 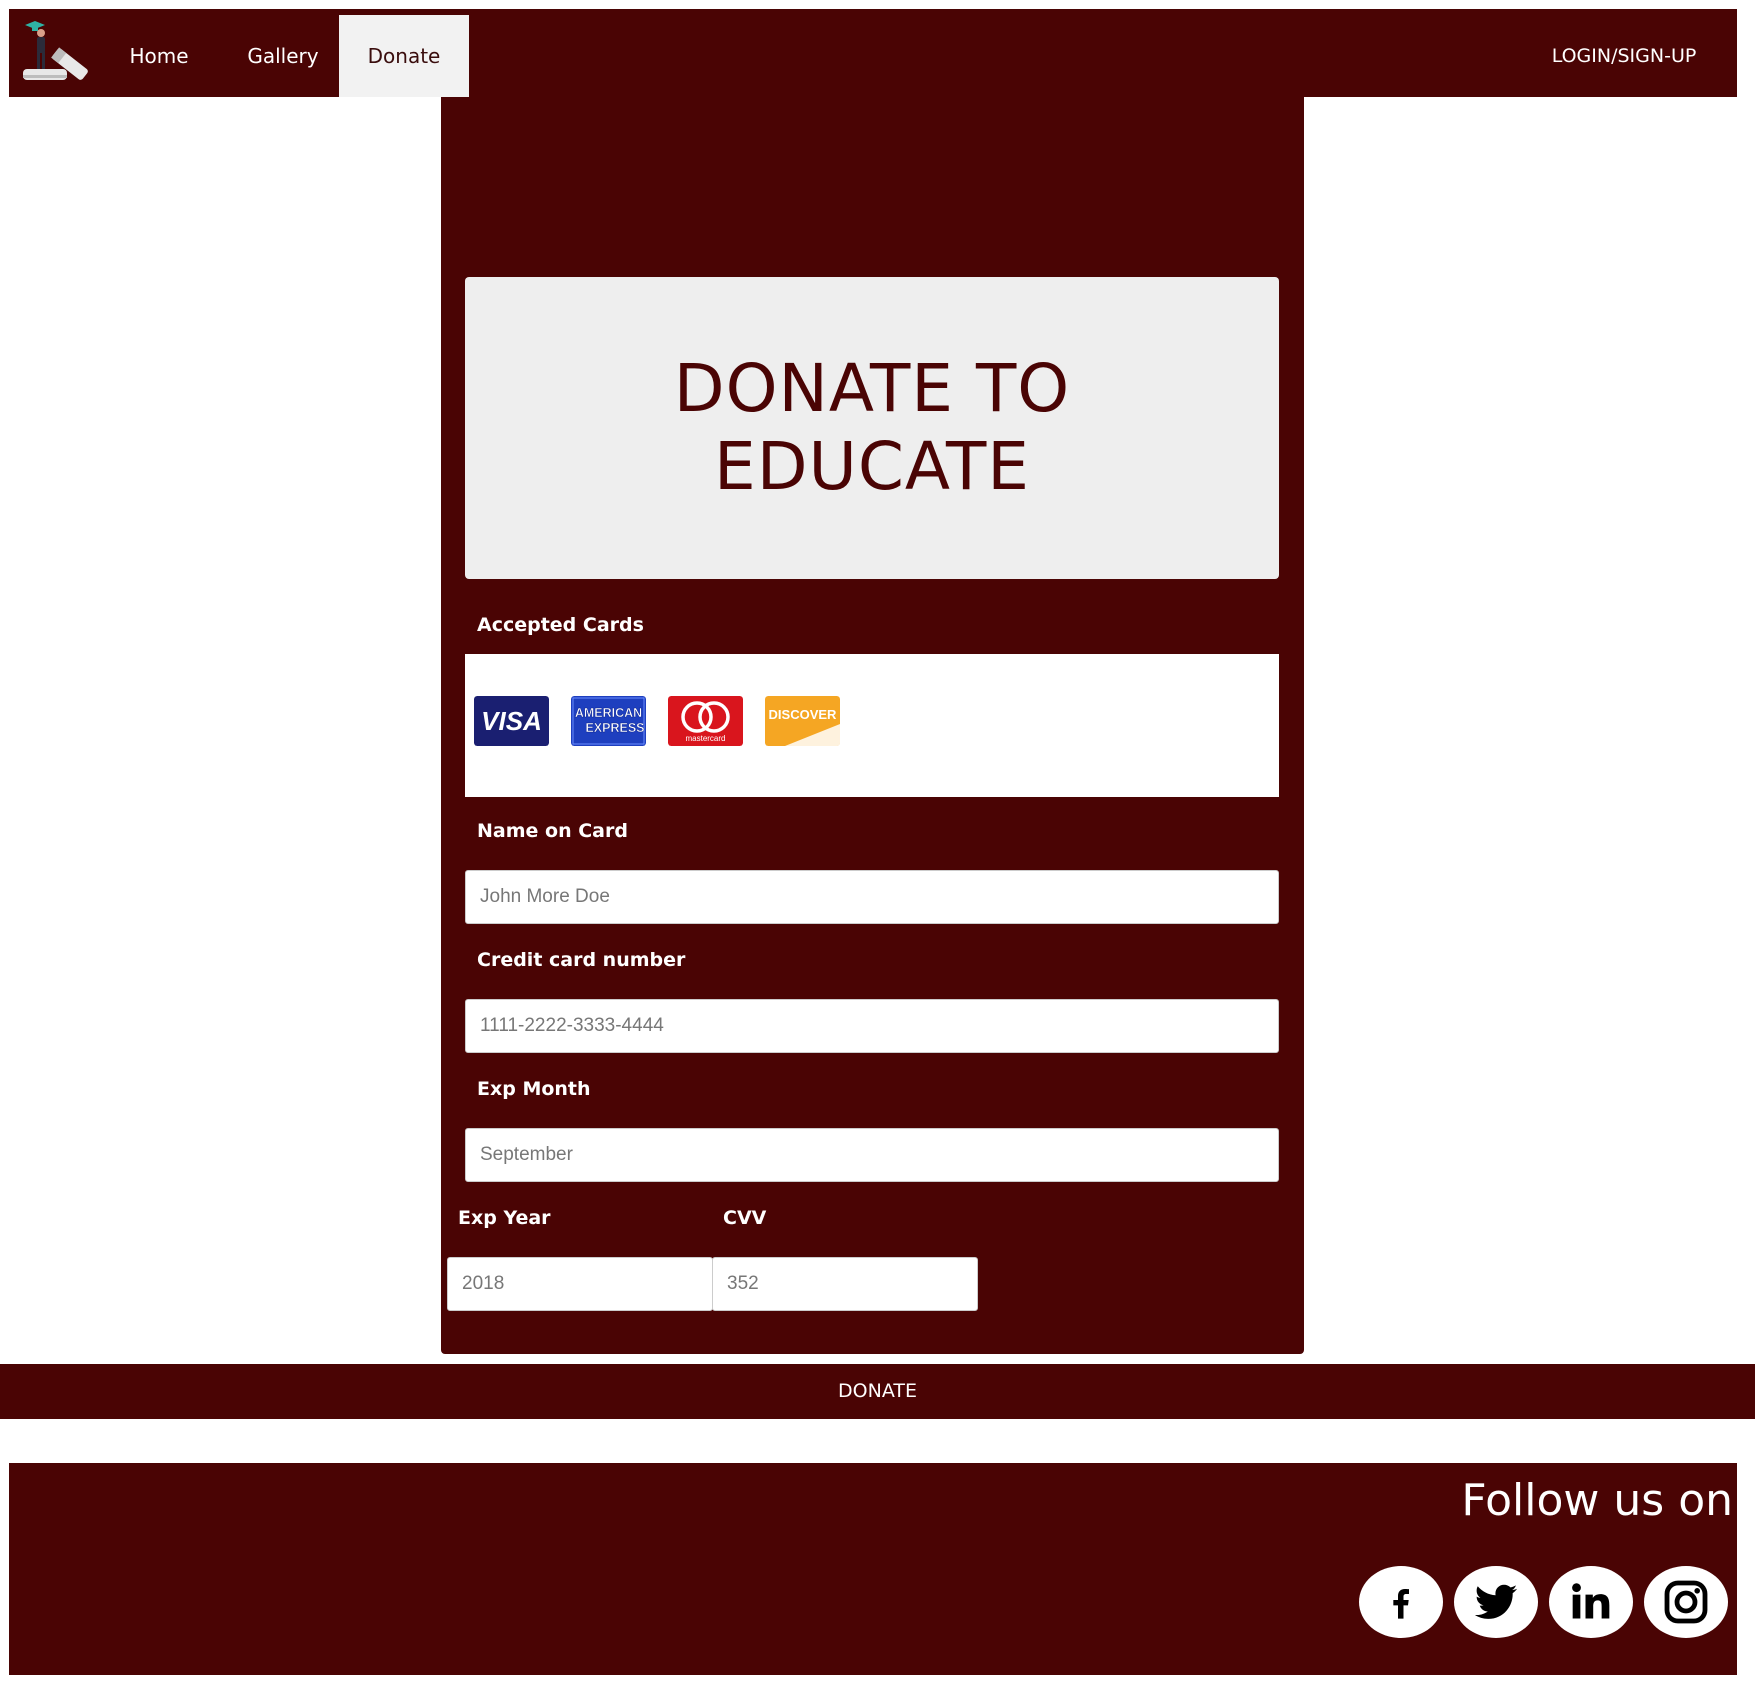 I want to click on linkedin-icon, so click(x=1591, y=1602).